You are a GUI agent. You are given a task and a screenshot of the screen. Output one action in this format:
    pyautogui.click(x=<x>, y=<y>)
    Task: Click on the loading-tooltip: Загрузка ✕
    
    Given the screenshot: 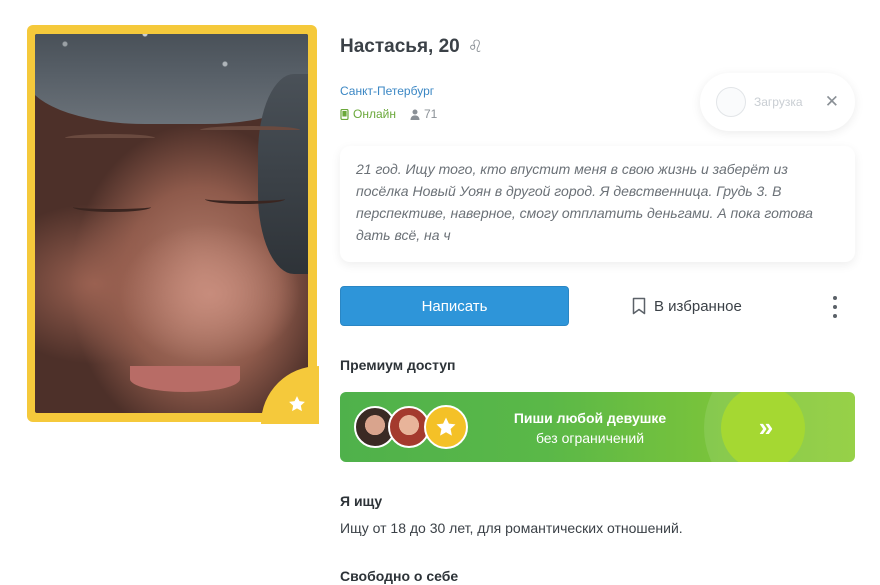 What is the action you would take?
    pyautogui.click(x=777, y=102)
    